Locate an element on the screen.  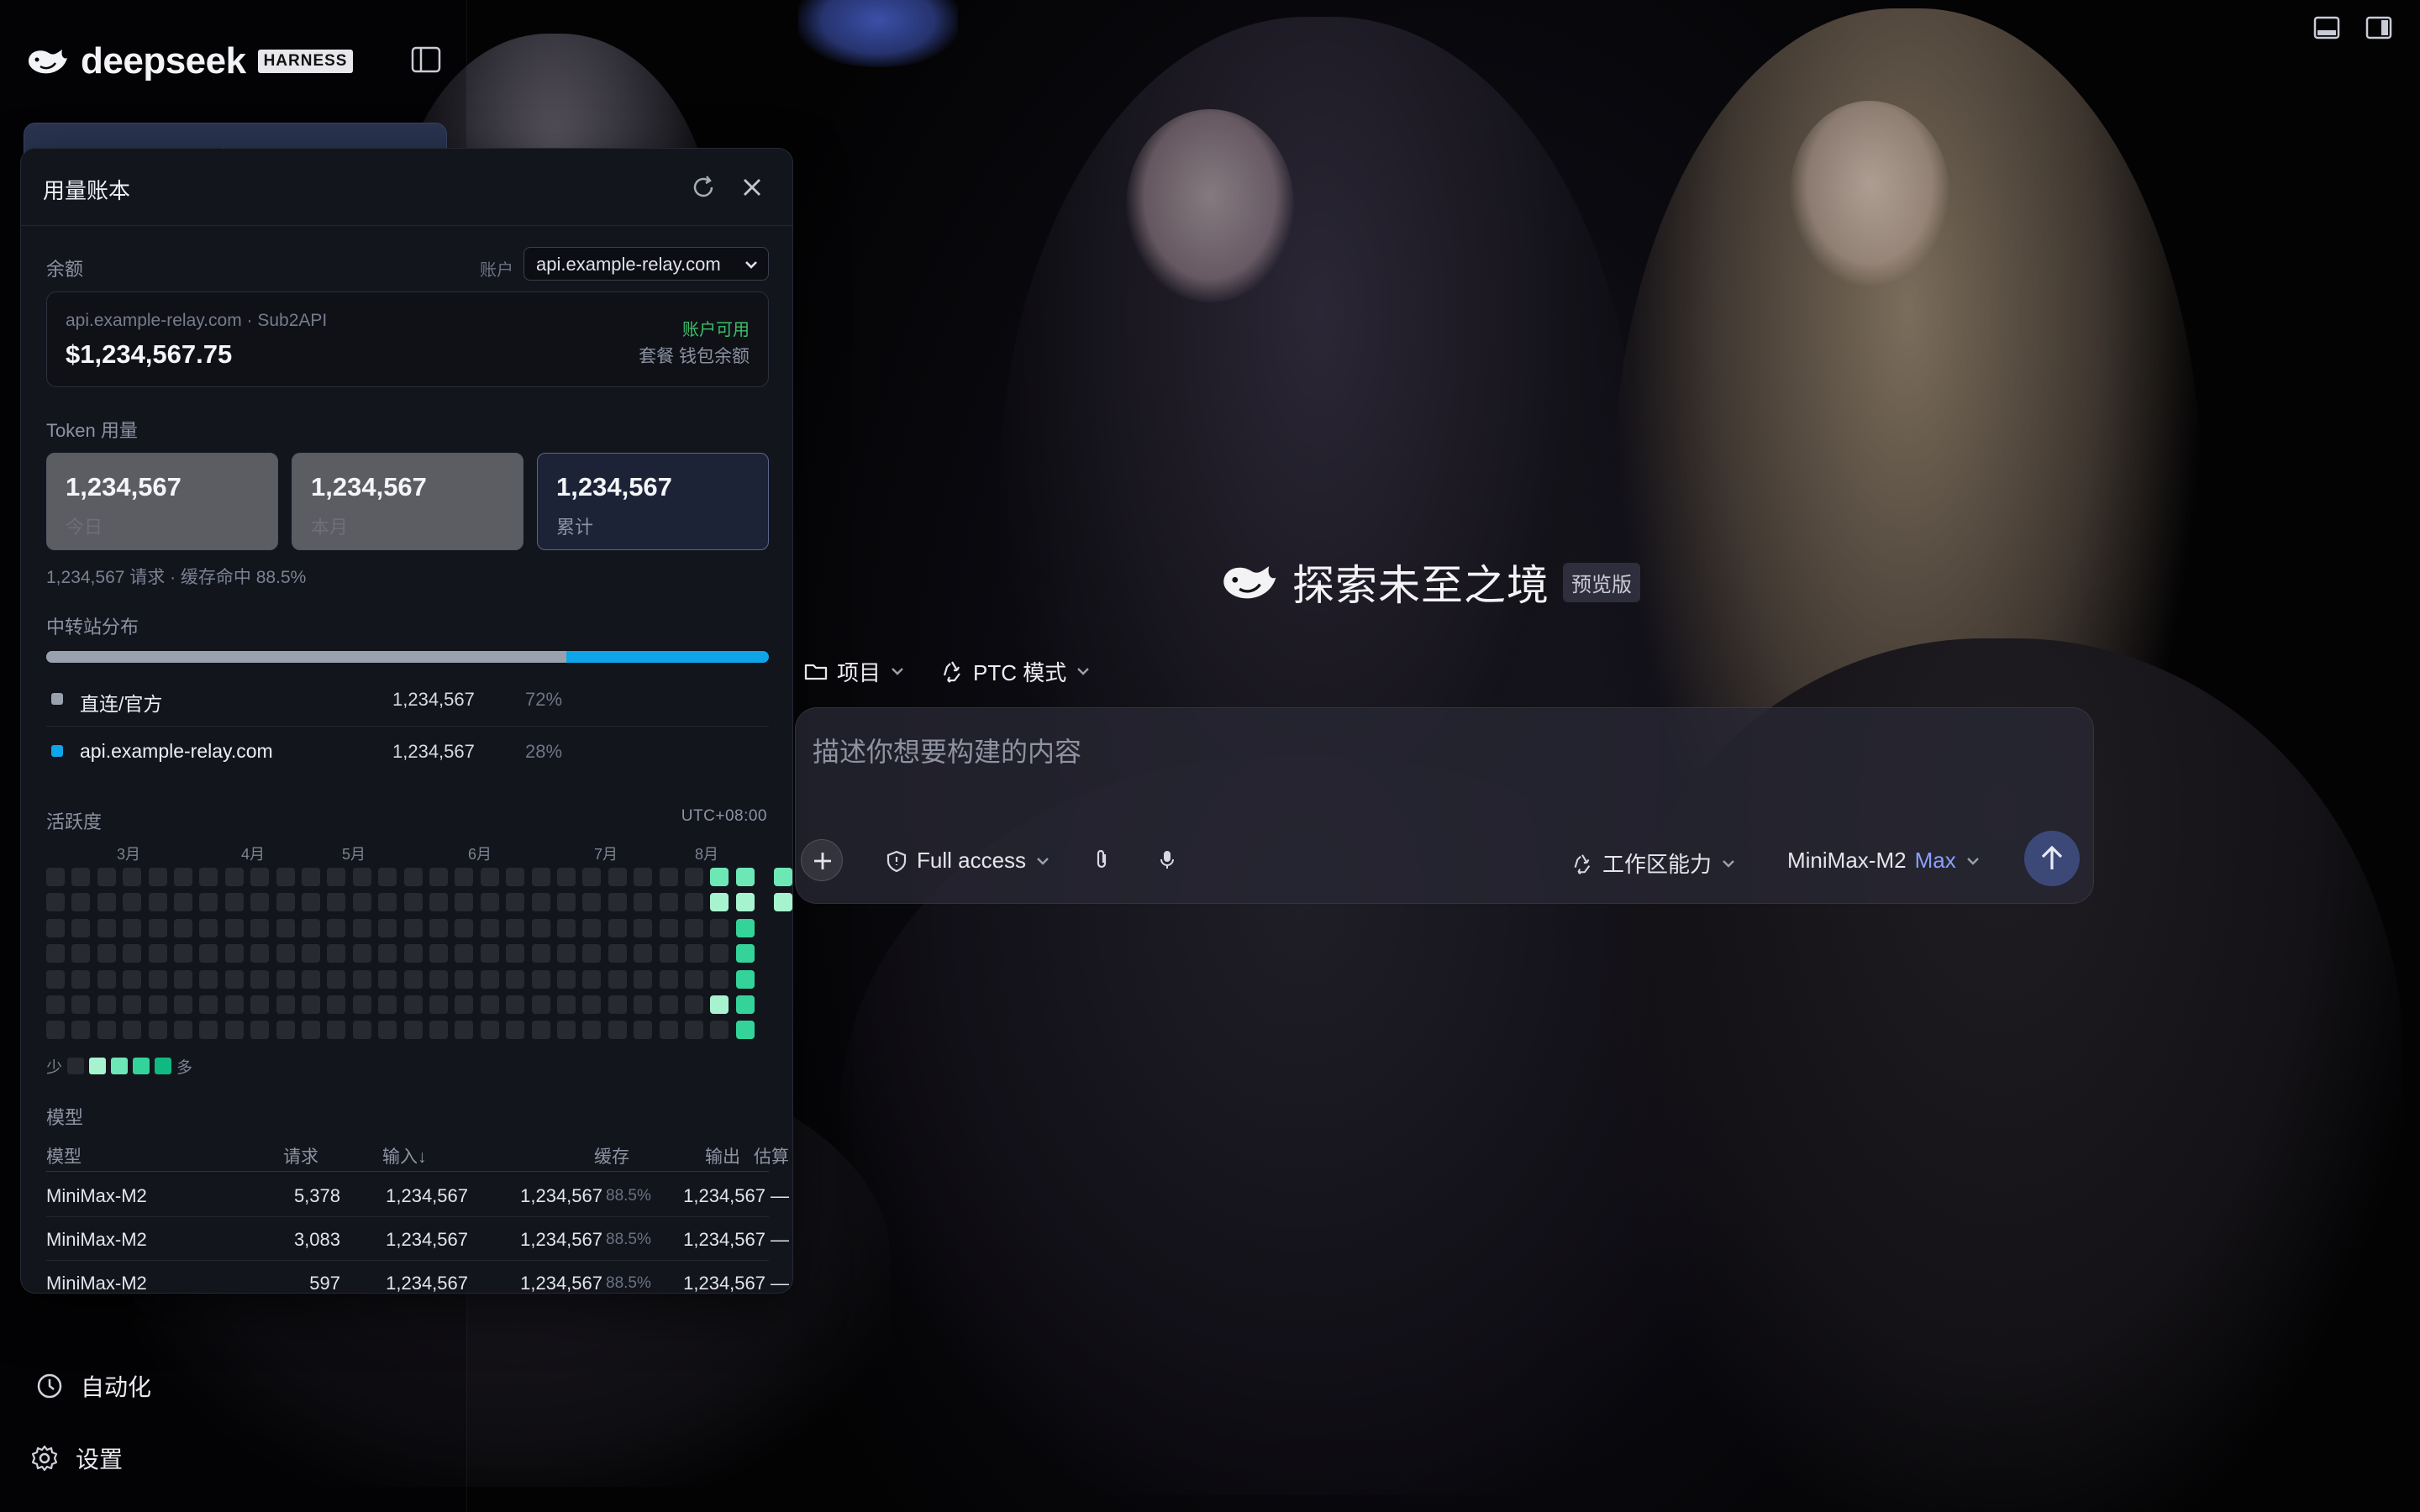
close-icon is located at coordinates (752, 187).